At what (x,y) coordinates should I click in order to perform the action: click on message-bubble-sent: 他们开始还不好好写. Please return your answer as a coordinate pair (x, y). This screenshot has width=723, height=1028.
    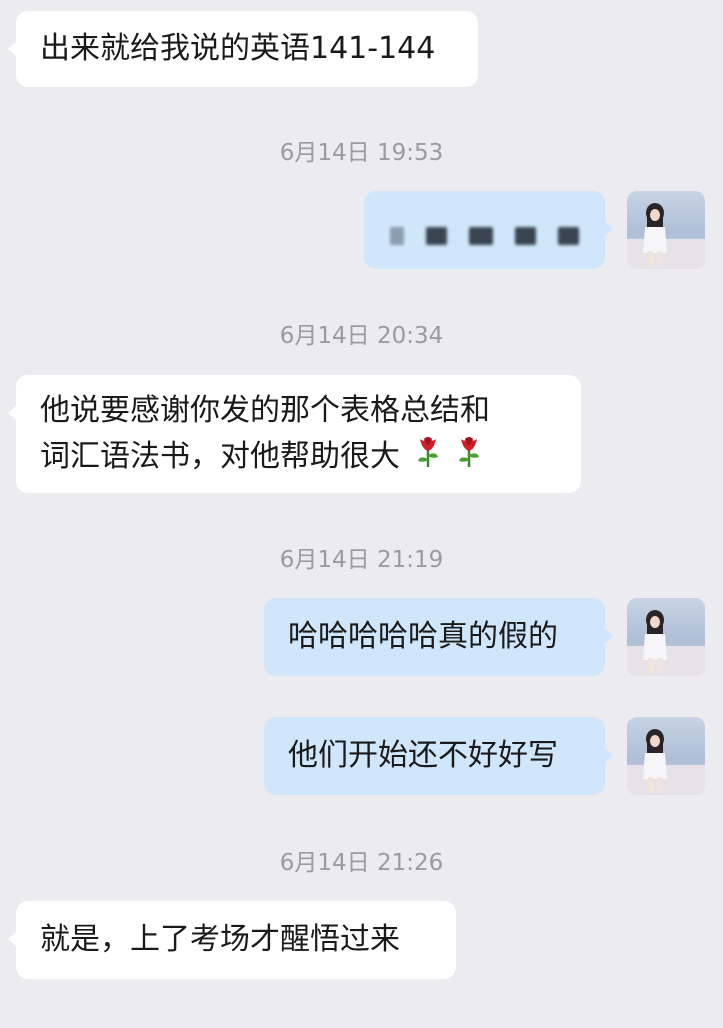
    Looking at the image, I should click on (438, 756).